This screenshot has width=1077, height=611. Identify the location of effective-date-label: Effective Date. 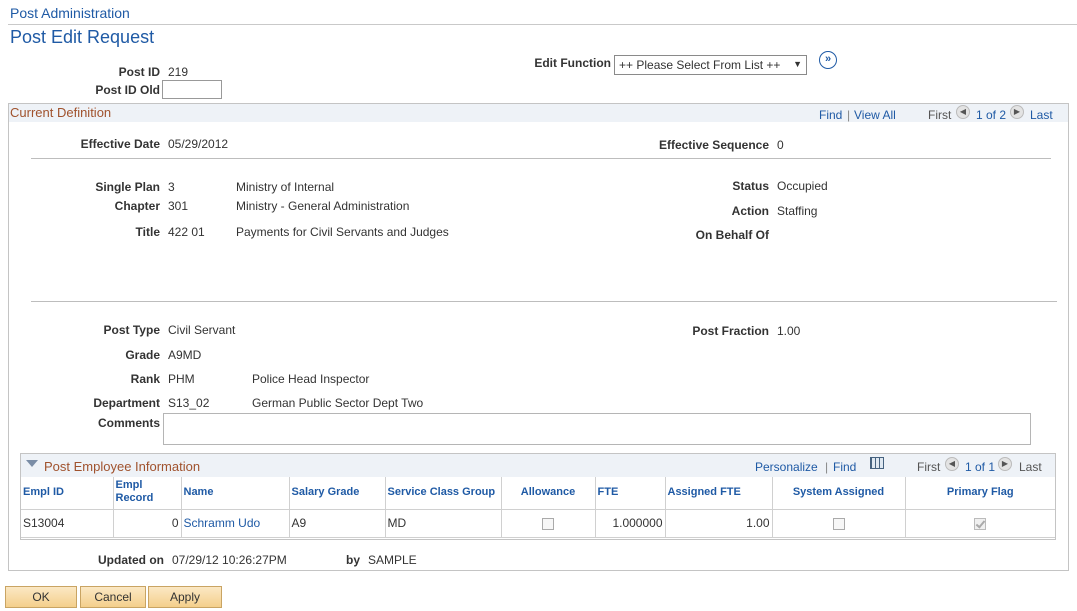
(120, 144).